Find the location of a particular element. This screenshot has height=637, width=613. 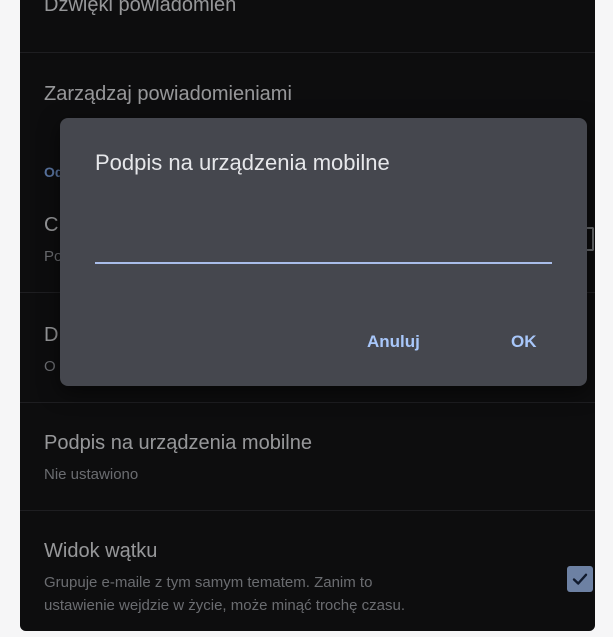

dialog-title: Podpis na urządzenia mobilne is located at coordinates (242, 162).